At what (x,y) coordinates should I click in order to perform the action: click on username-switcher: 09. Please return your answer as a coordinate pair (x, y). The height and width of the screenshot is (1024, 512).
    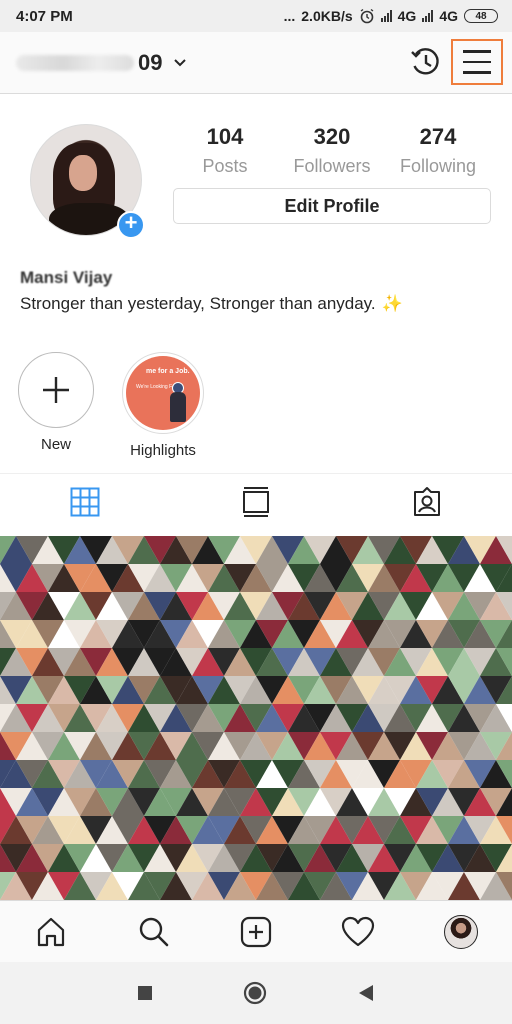
    Looking at the image, I should click on (101, 63).